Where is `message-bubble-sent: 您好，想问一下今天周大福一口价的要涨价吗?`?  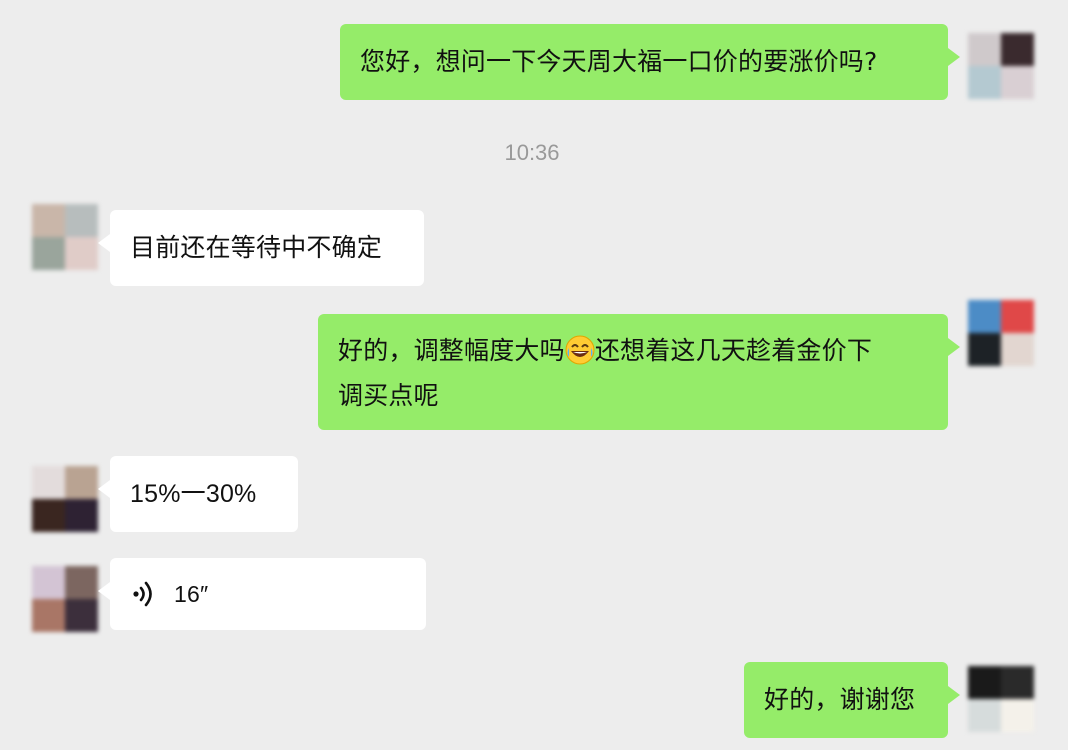
message-bubble-sent: 您好，想问一下今天周大福一口价的要涨价吗? is located at coordinates (650, 62).